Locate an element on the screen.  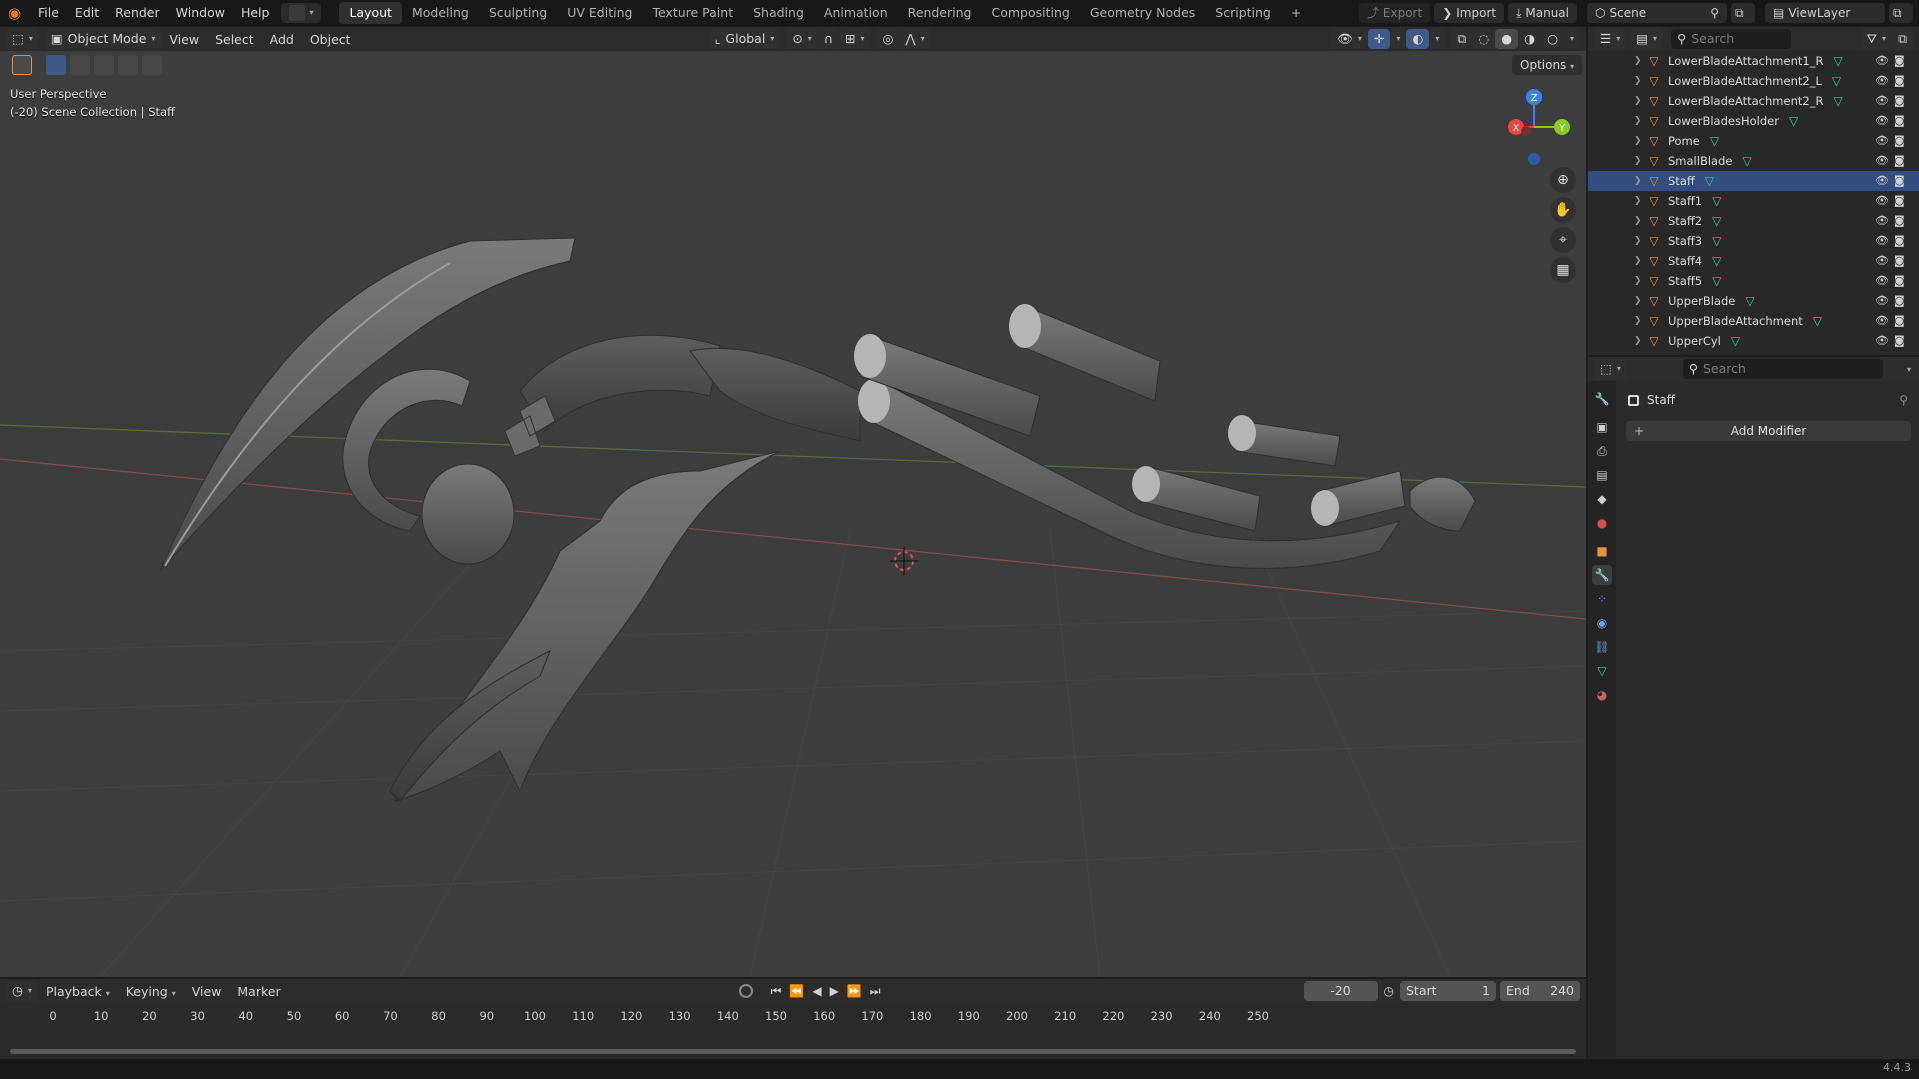
snap-target-selector: ⊞ ▾ is located at coordinates (854, 39).